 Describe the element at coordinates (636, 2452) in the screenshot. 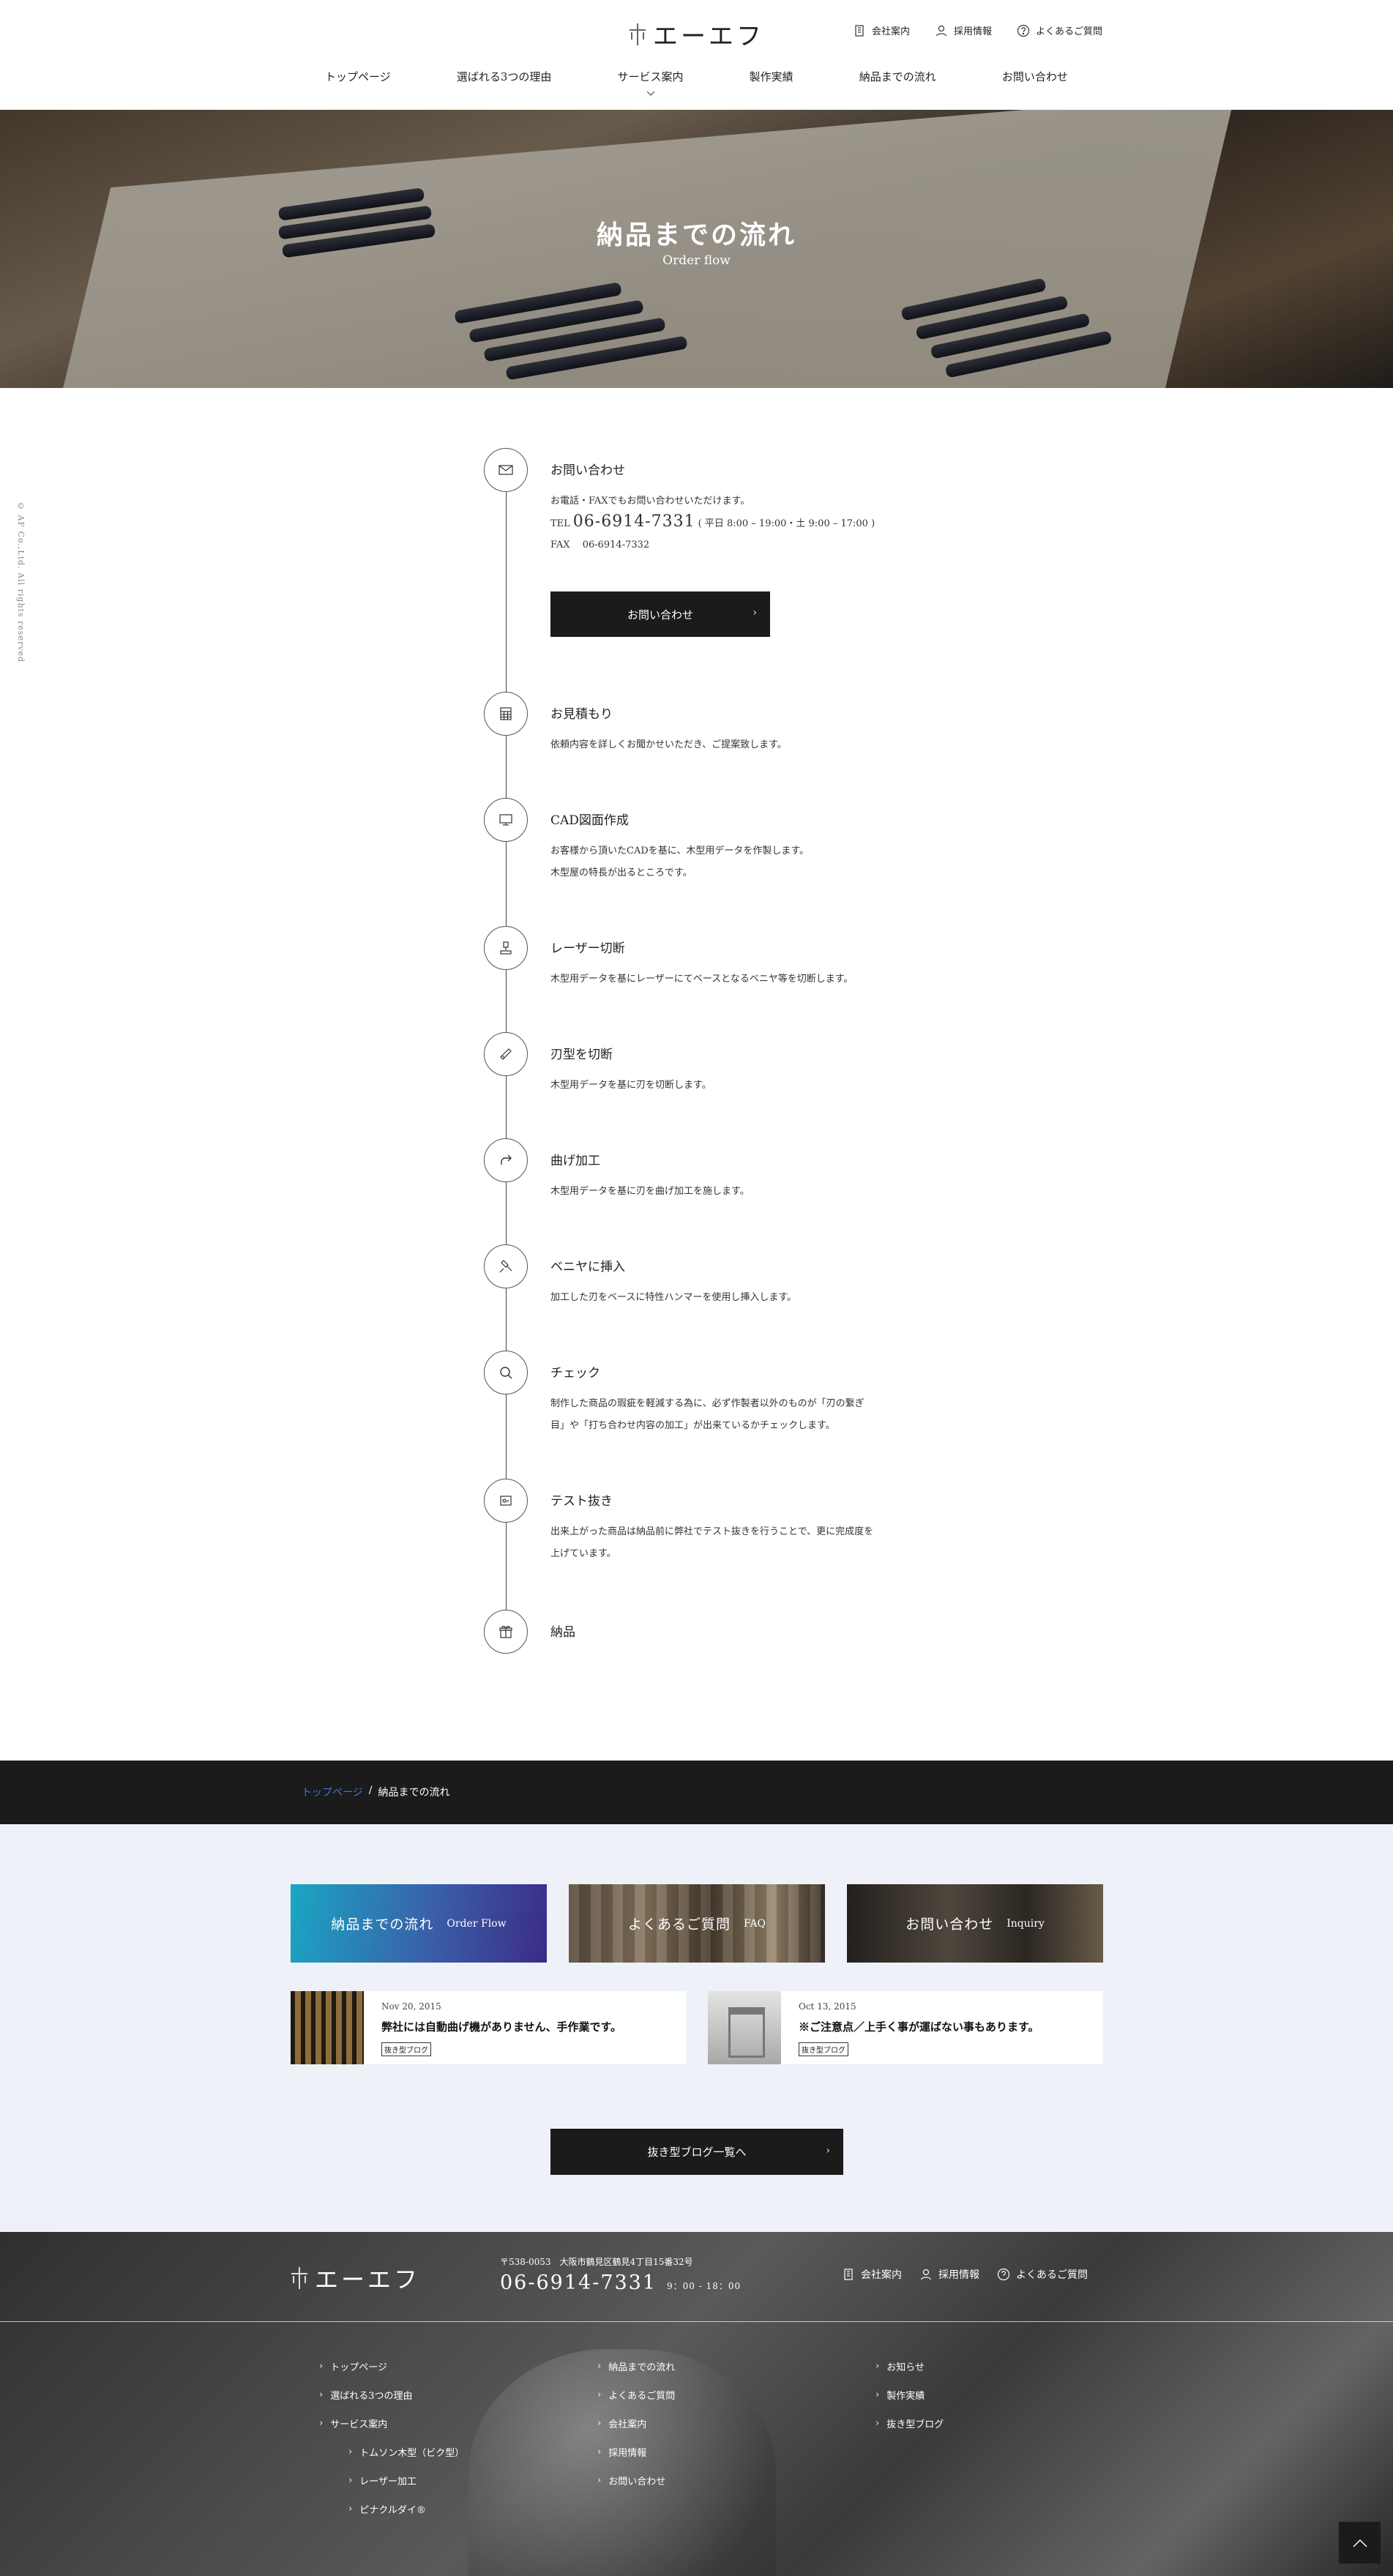

I see `footer-link: › 採用情報` at that location.